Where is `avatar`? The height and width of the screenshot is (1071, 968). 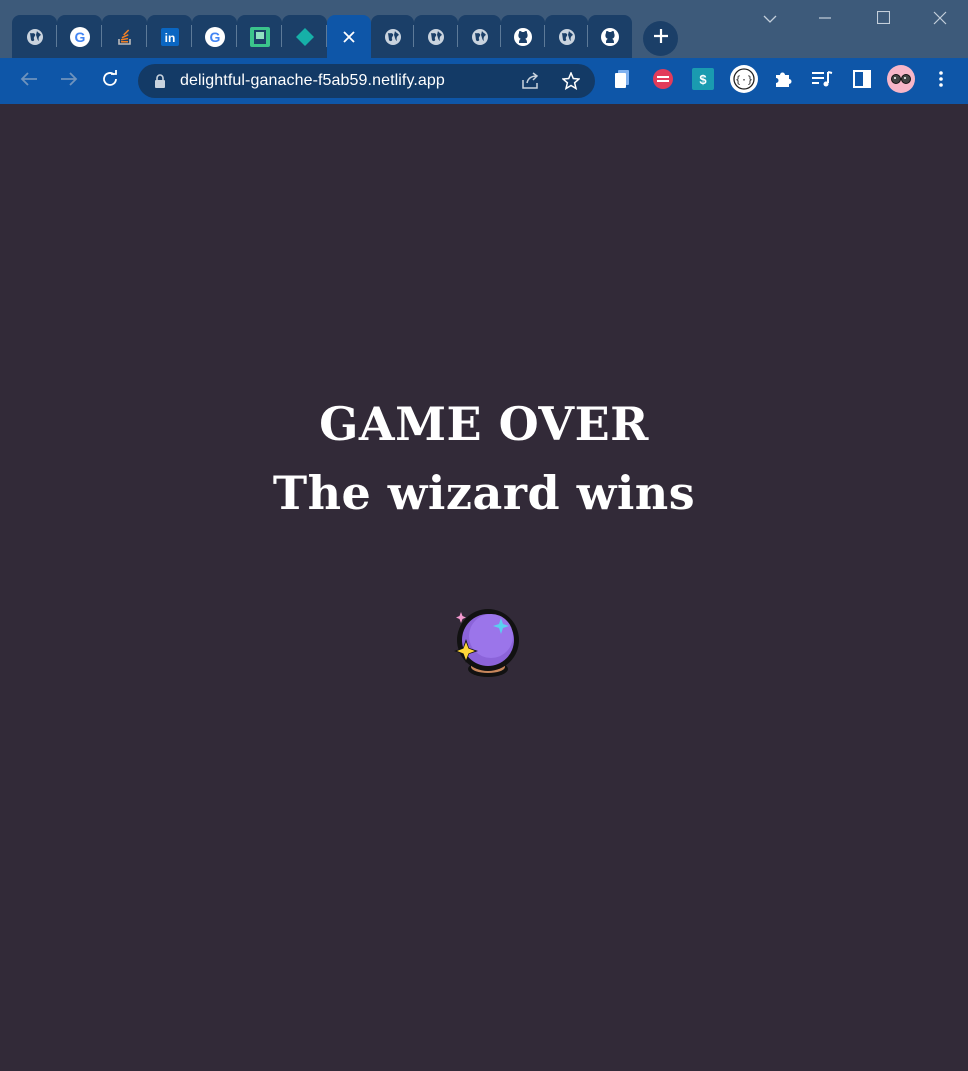
avatar is located at coordinates (901, 81).